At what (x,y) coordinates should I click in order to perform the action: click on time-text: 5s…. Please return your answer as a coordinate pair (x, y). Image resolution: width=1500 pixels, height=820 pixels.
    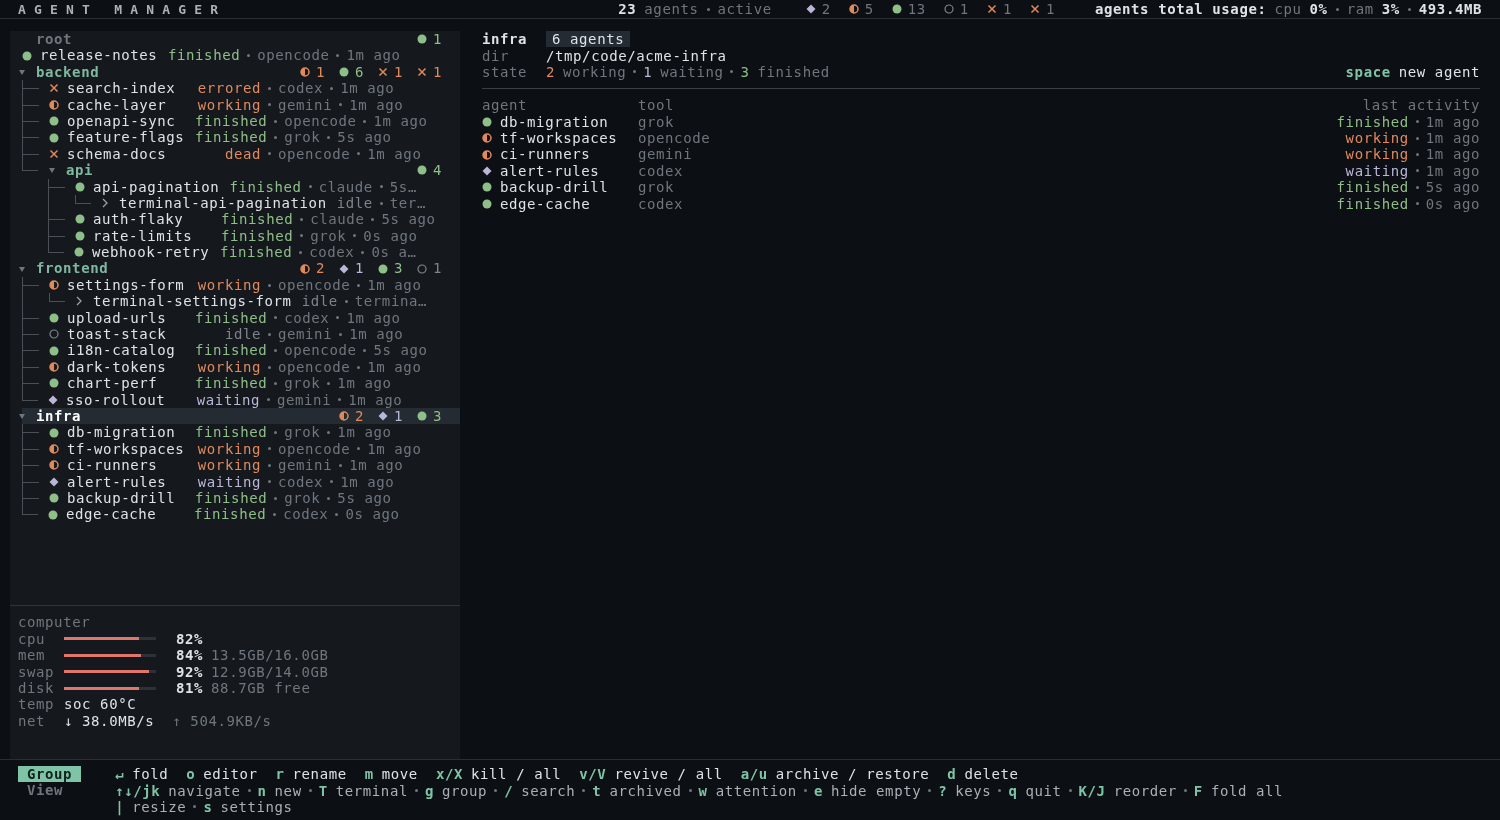
    Looking at the image, I should click on (403, 186).